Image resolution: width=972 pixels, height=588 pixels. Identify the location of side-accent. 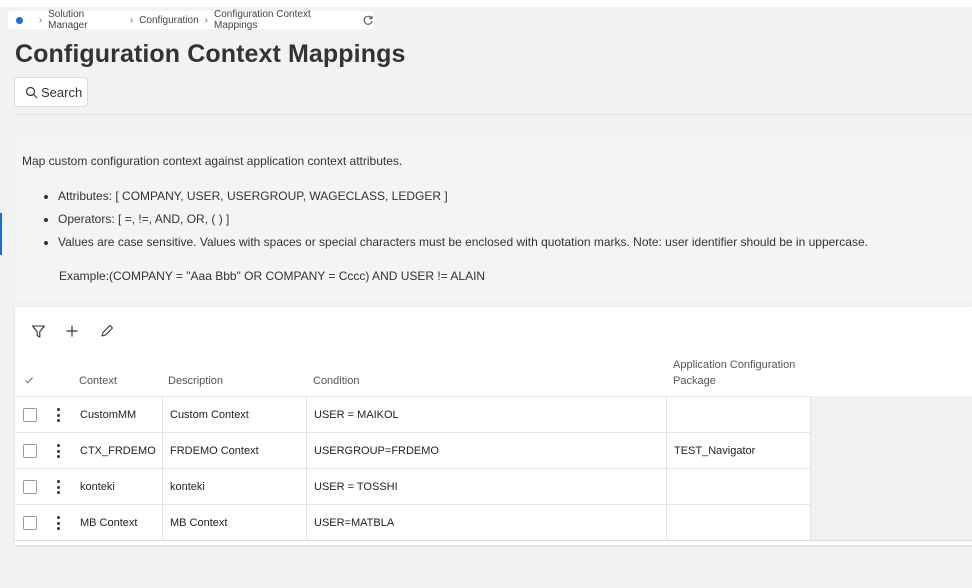
(1, 234).